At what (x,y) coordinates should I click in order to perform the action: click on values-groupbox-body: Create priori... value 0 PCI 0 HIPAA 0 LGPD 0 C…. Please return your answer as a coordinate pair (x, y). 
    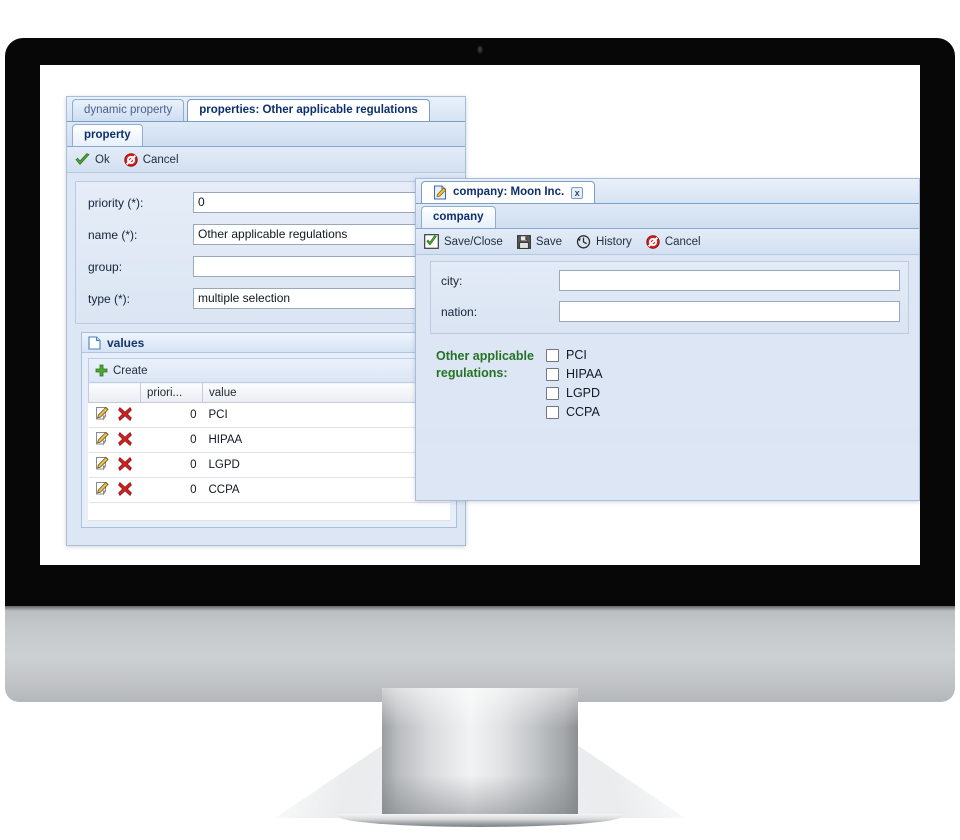
    Looking at the image, I should click on (269, 440).